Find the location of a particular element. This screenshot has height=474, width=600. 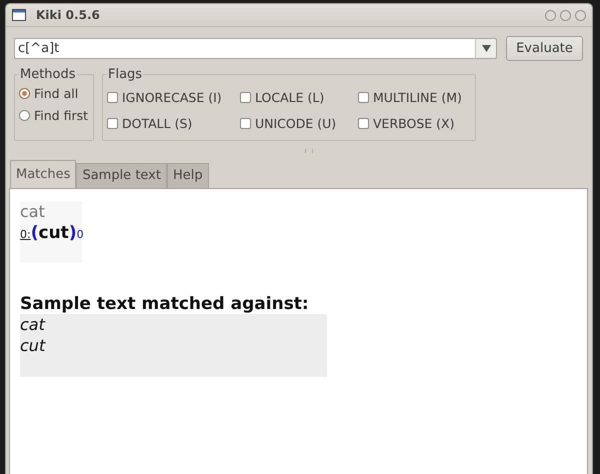

sample-line: cut is located at coordinates (33, 345).